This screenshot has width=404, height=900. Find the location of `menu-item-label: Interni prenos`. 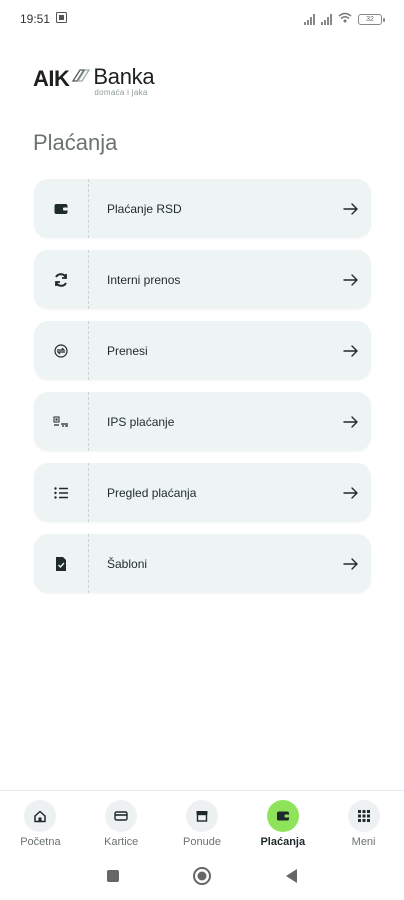

menu-item-label: Interni prenos is located at coordinates (144, 279).